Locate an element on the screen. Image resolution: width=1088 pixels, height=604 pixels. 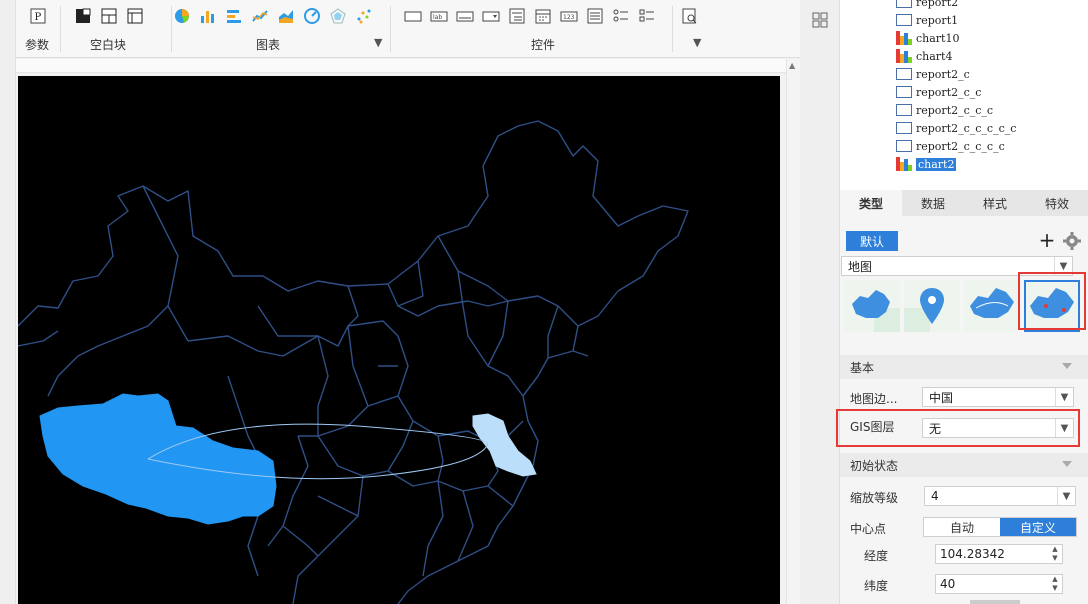
tree-item-label: chart2 is located at coordinates (936, 164).